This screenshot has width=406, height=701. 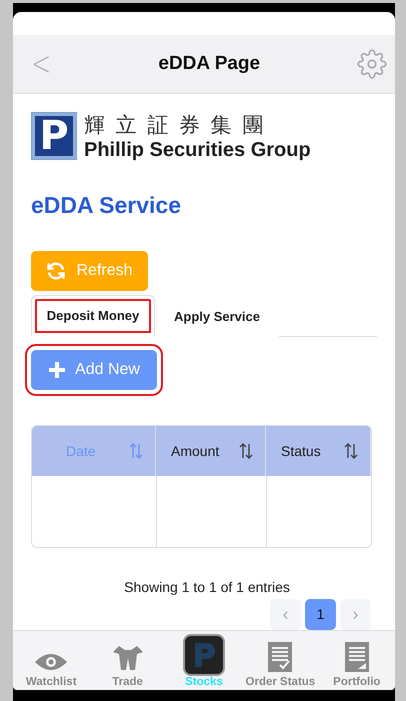 I want to click on nav-item: Order Status, so click(x=280, y=660).